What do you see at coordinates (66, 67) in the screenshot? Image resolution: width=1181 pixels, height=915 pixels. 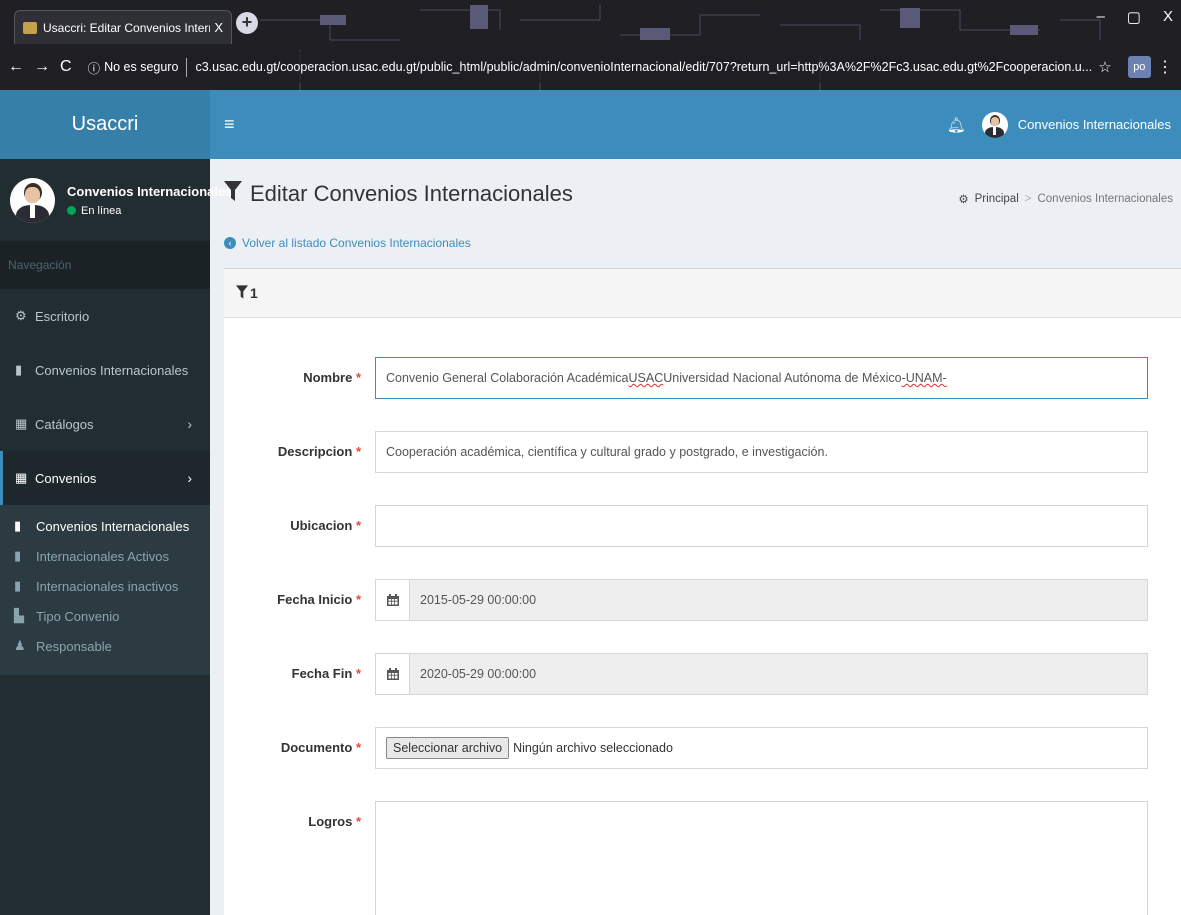 I see `reload-icon: C` at bounding box center [66, 67].